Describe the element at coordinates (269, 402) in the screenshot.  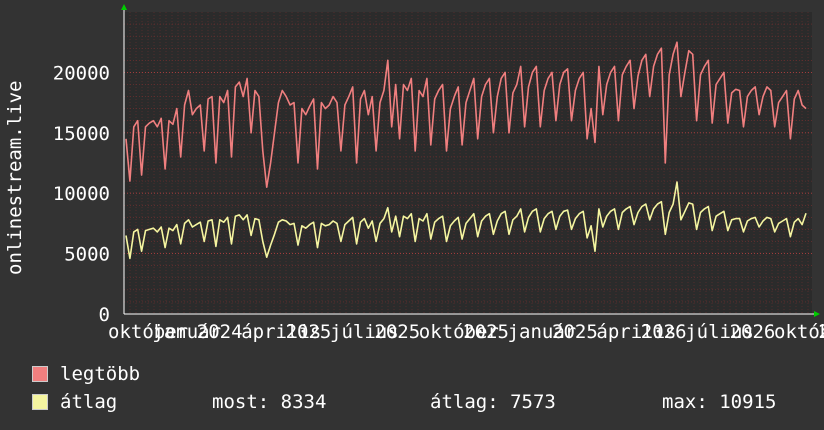
I see `stat-current: most: 8334` at that location.